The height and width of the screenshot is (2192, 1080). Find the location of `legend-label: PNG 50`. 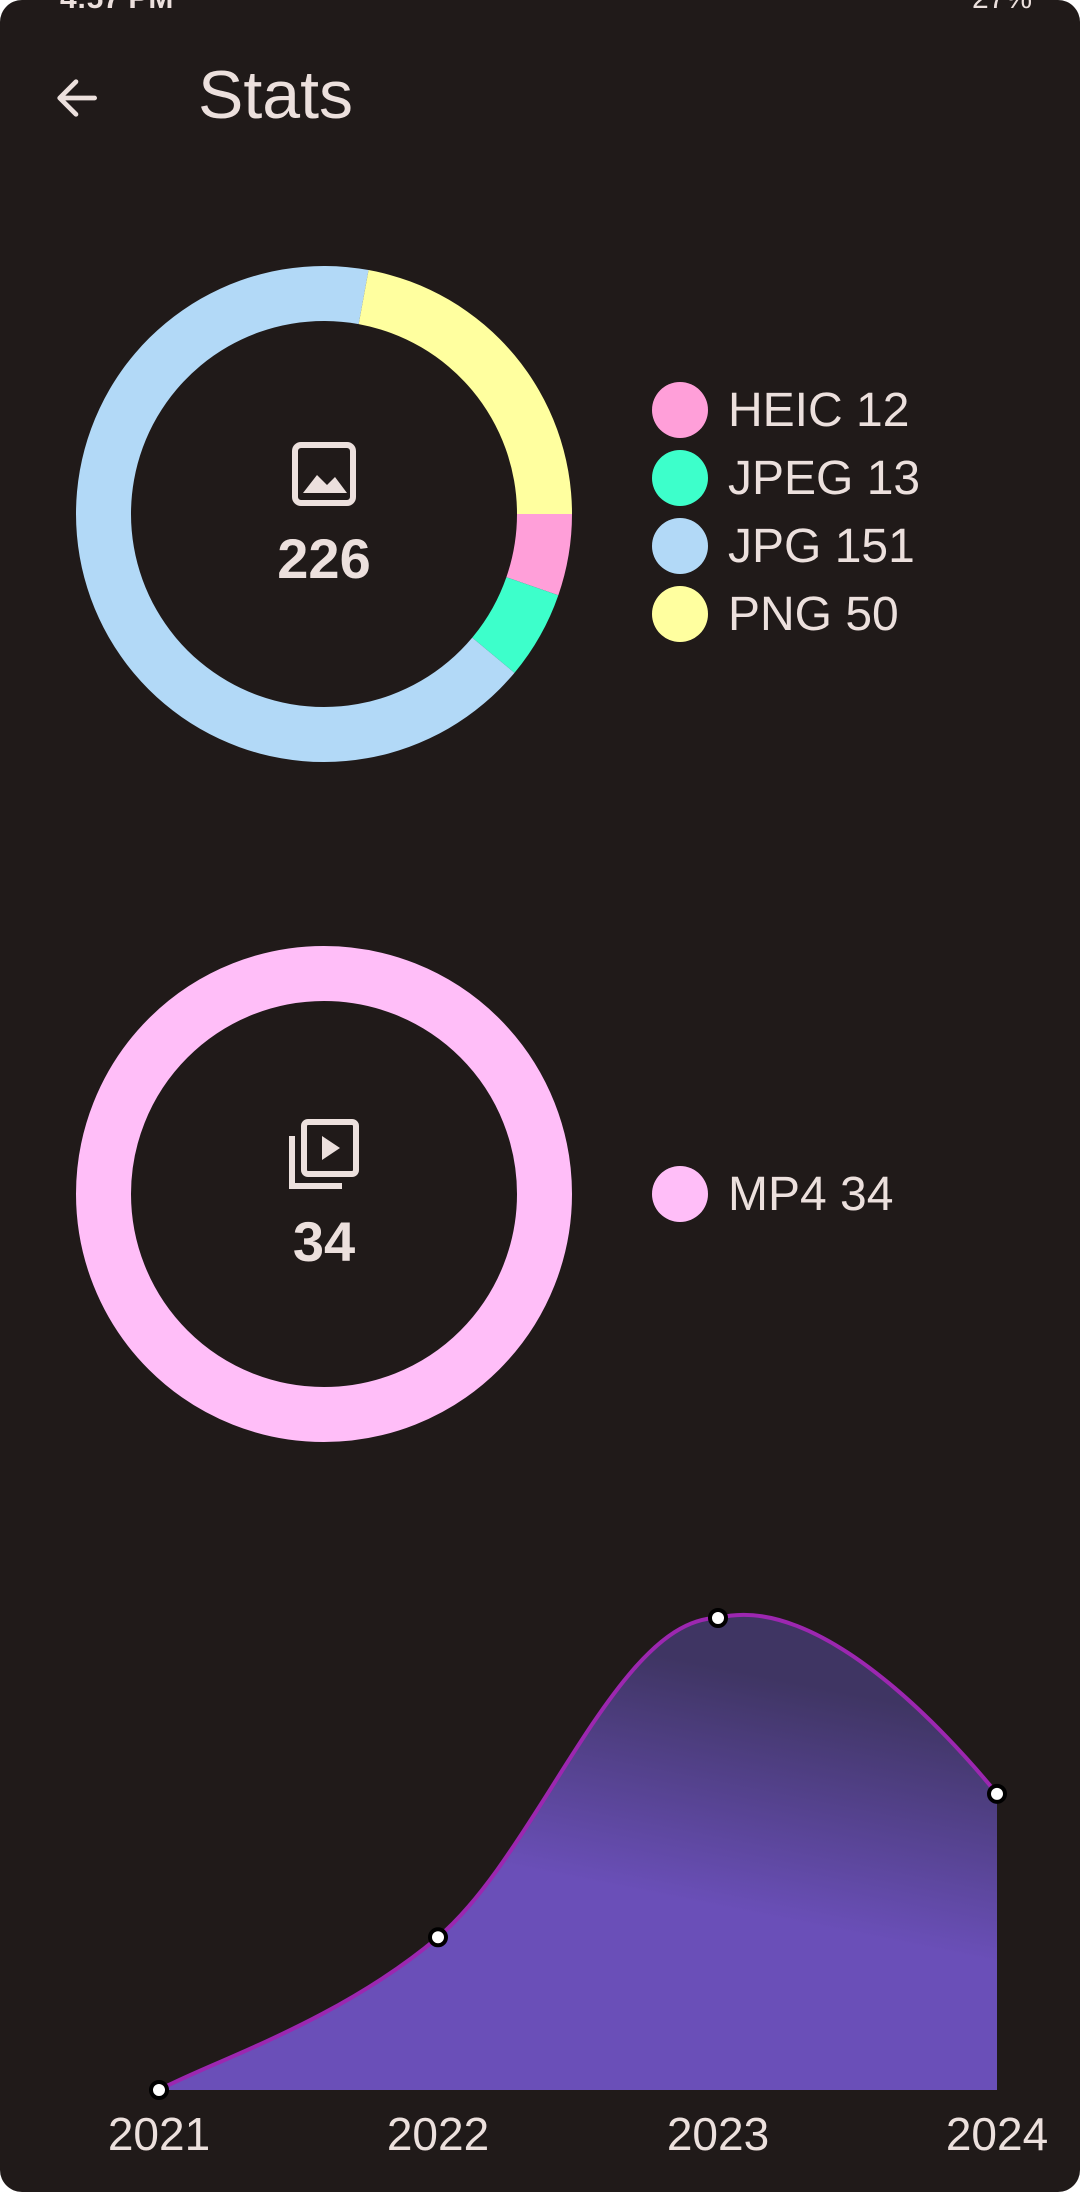

legend-label: PNG 50 is located at coordinates (813, 614).